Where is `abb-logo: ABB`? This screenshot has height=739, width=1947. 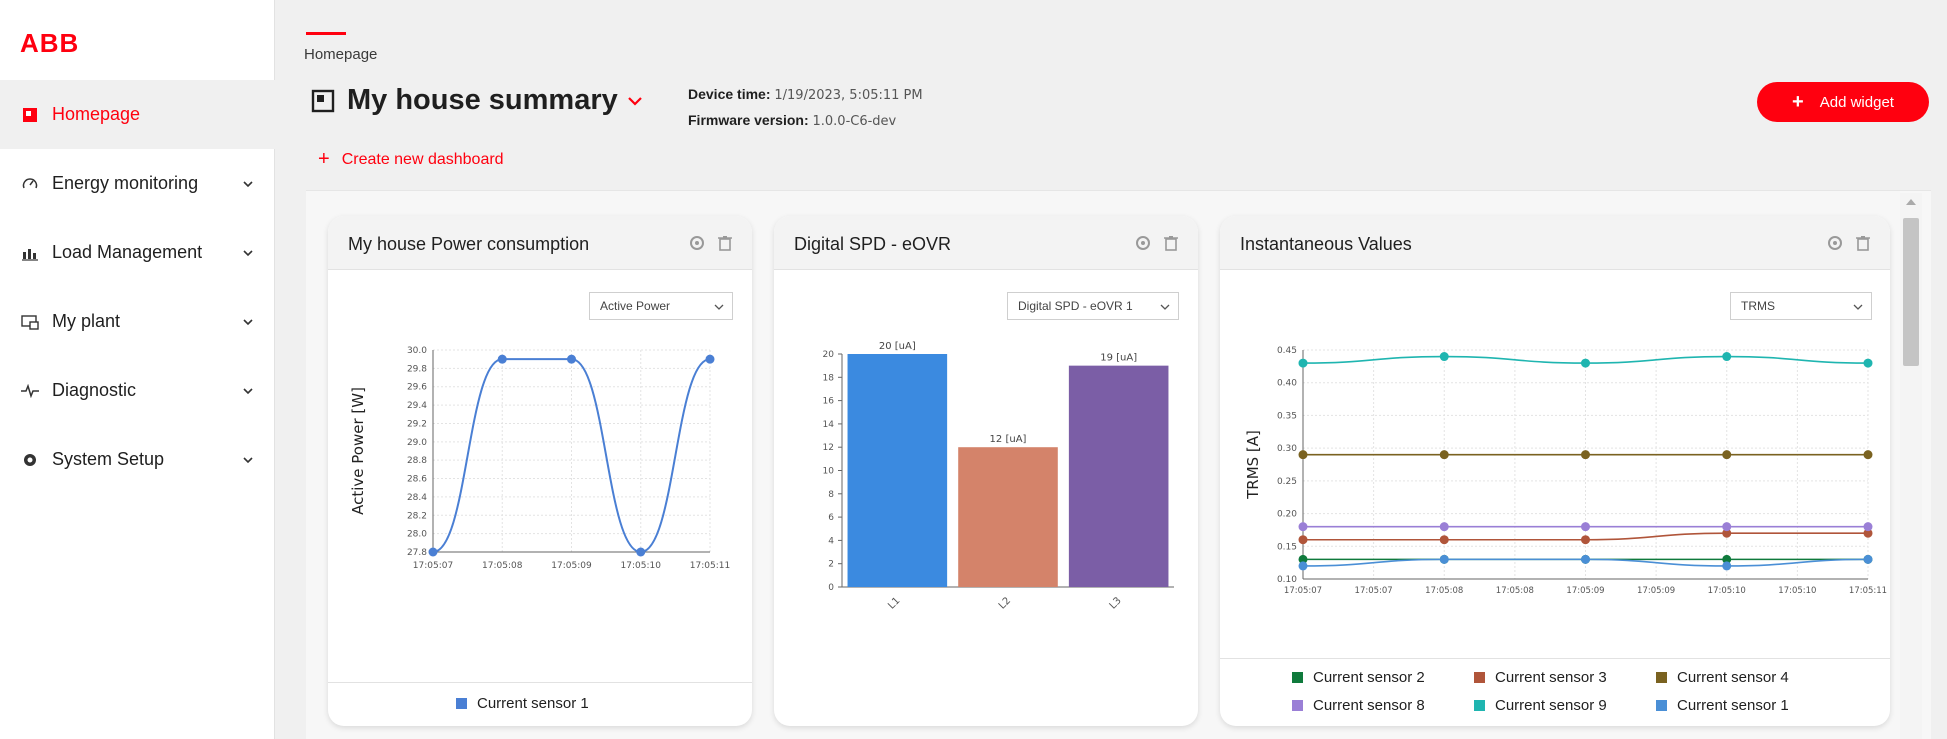
abb-logo: ABB is located at coordinates (49, 43).